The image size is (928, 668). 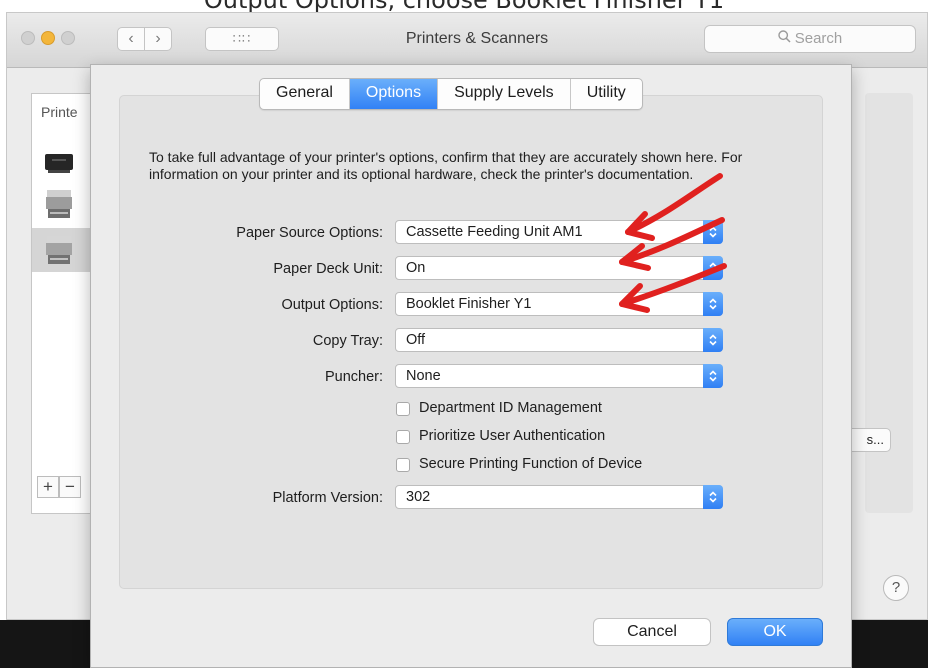 What do you see at coordinates (309, 233) in the screenshot?
I see `paper-source-options-label: Paper Source Options:` at bounding box center [309, 233].